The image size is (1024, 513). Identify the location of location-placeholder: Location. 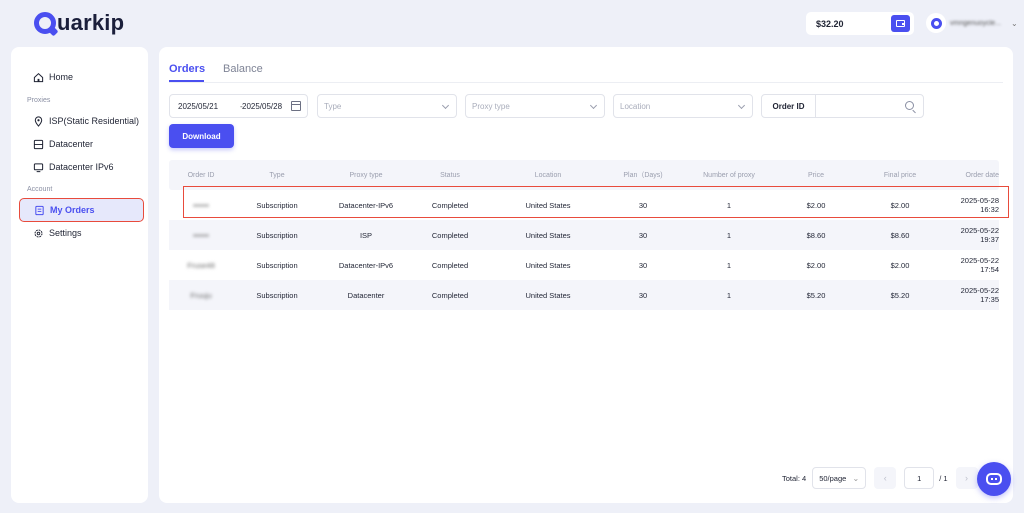
(635, 106).